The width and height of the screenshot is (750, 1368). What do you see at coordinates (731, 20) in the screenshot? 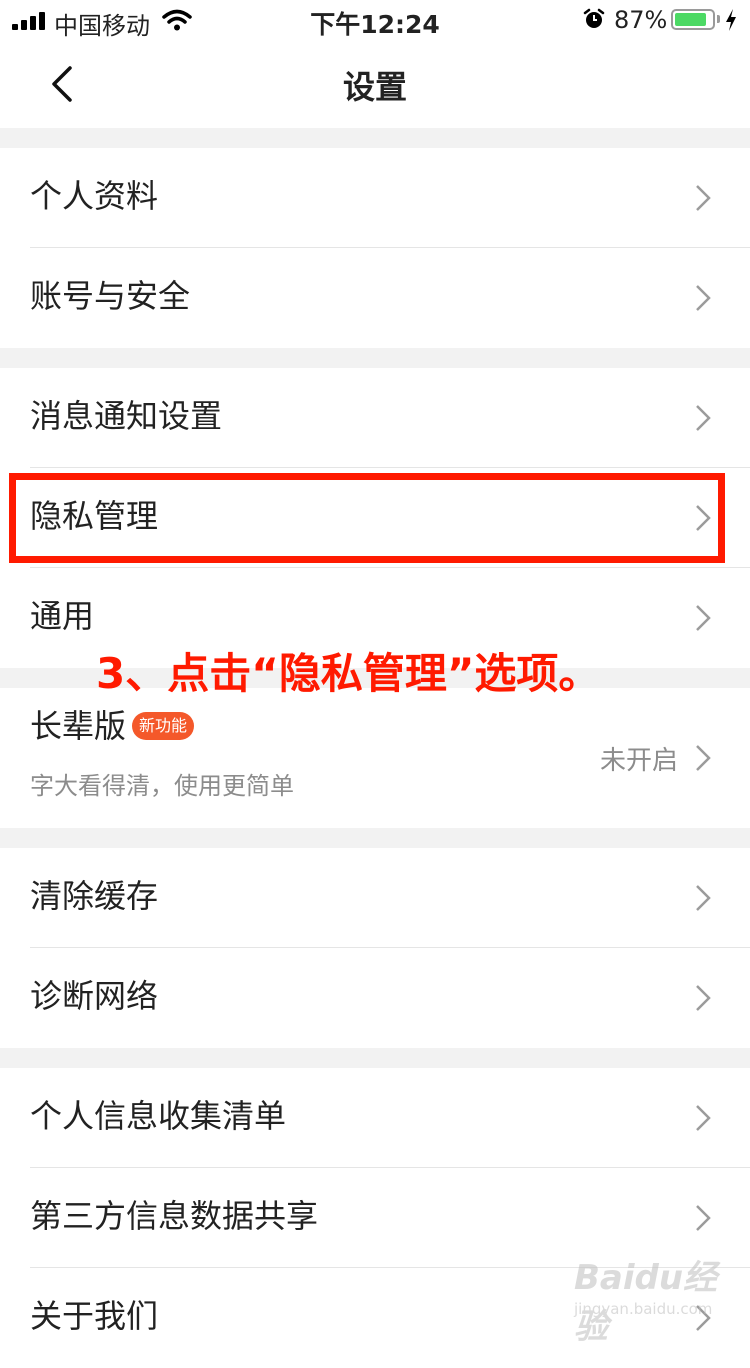
I see `charging-bolt-icon` at bounding box center [731, 20].